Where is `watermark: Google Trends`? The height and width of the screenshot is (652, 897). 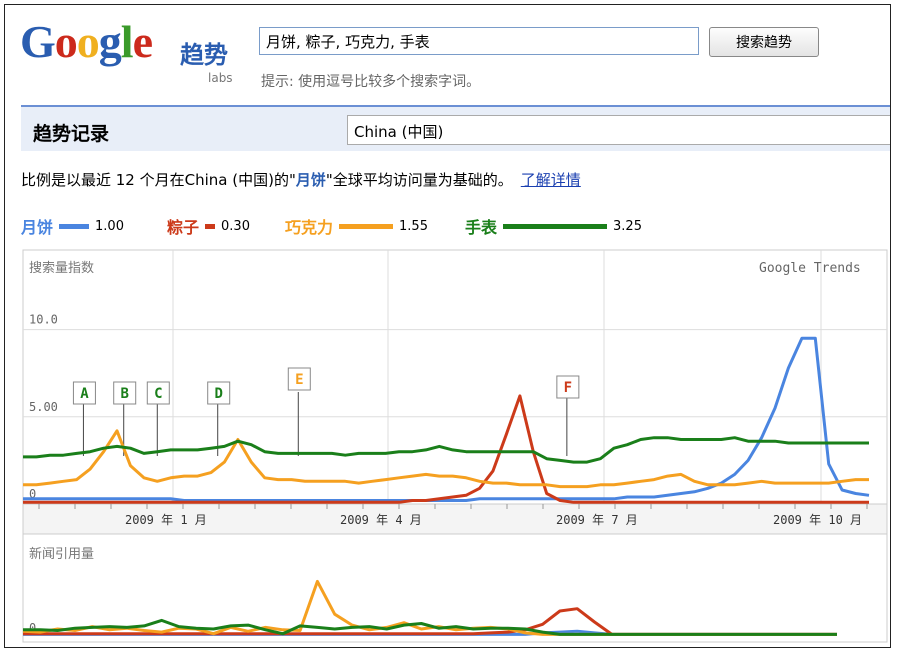 watermark: Google Trends is located at coordinates (810, 268).